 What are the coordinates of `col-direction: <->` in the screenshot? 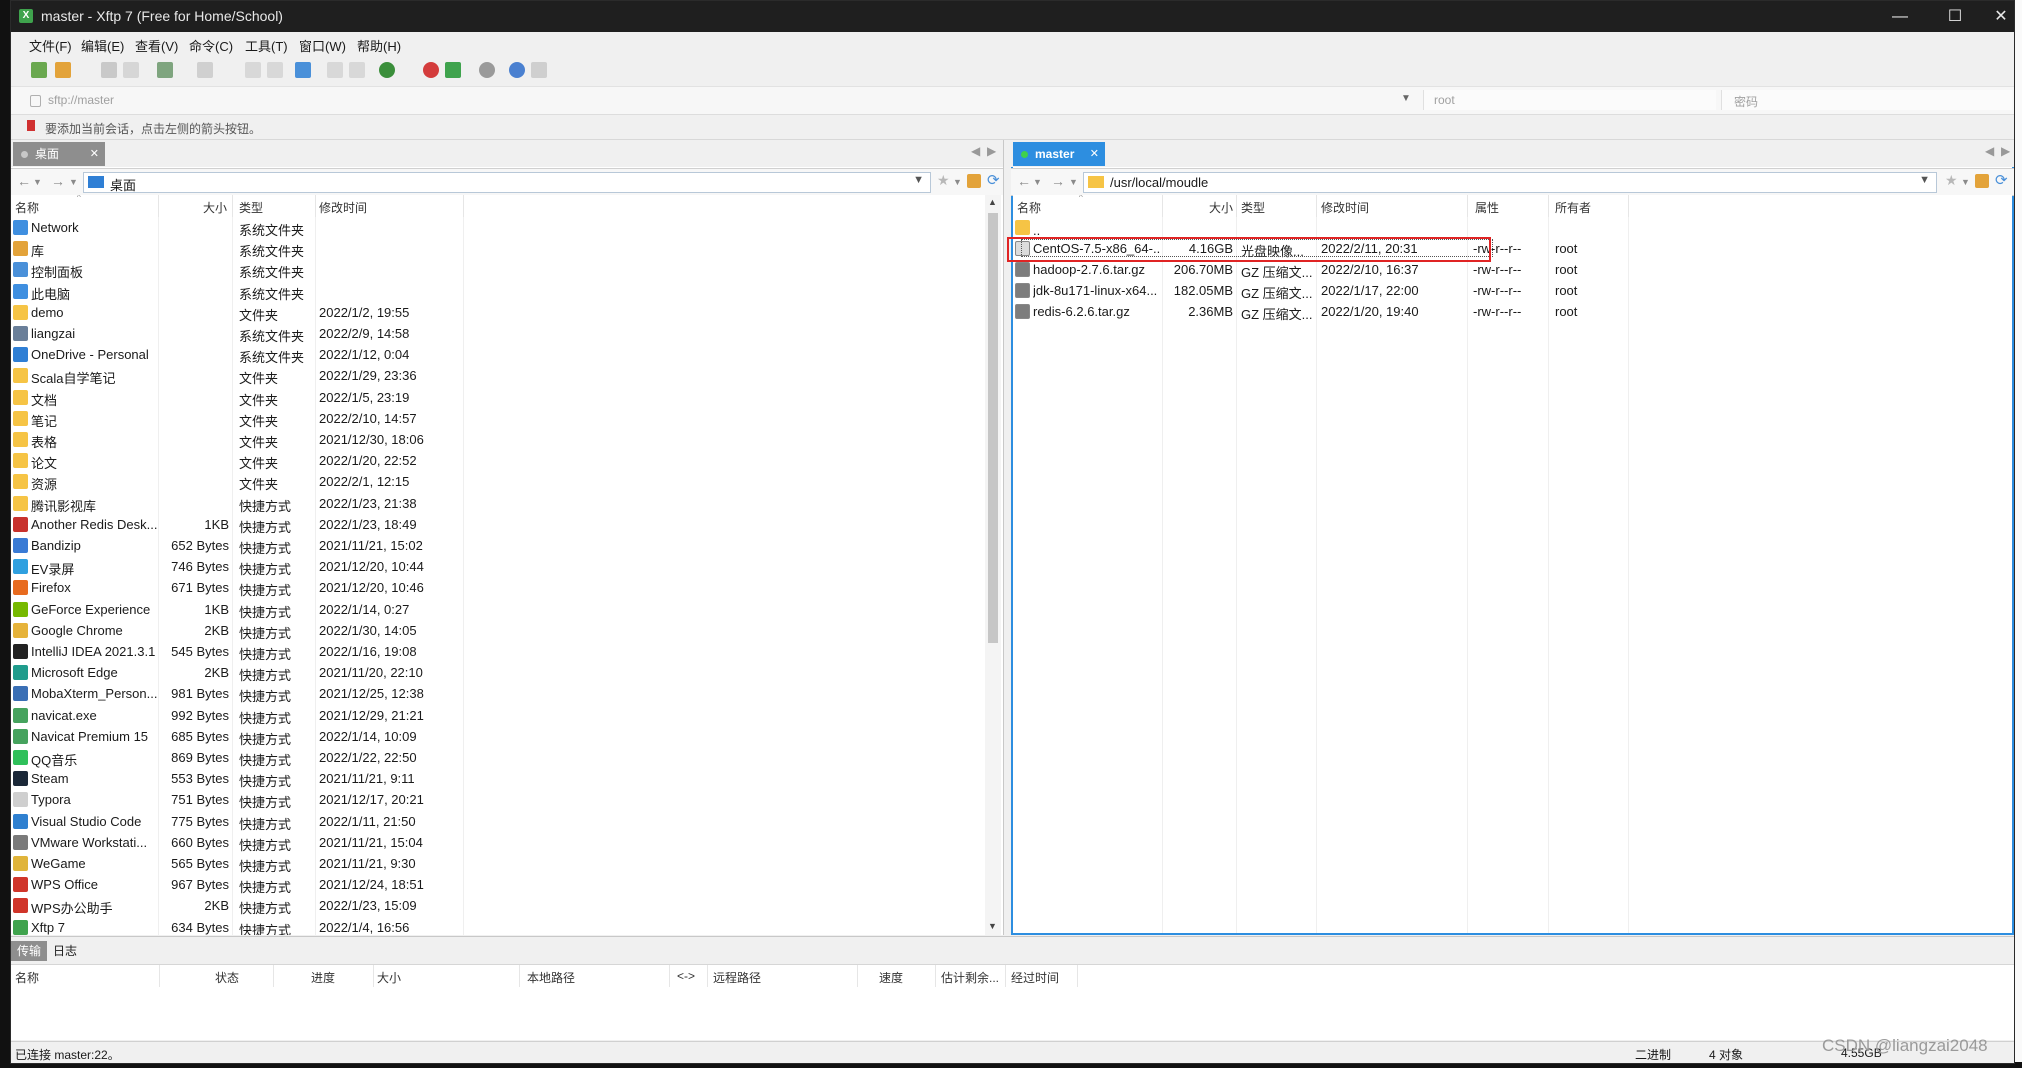 It's located at (686, 976).